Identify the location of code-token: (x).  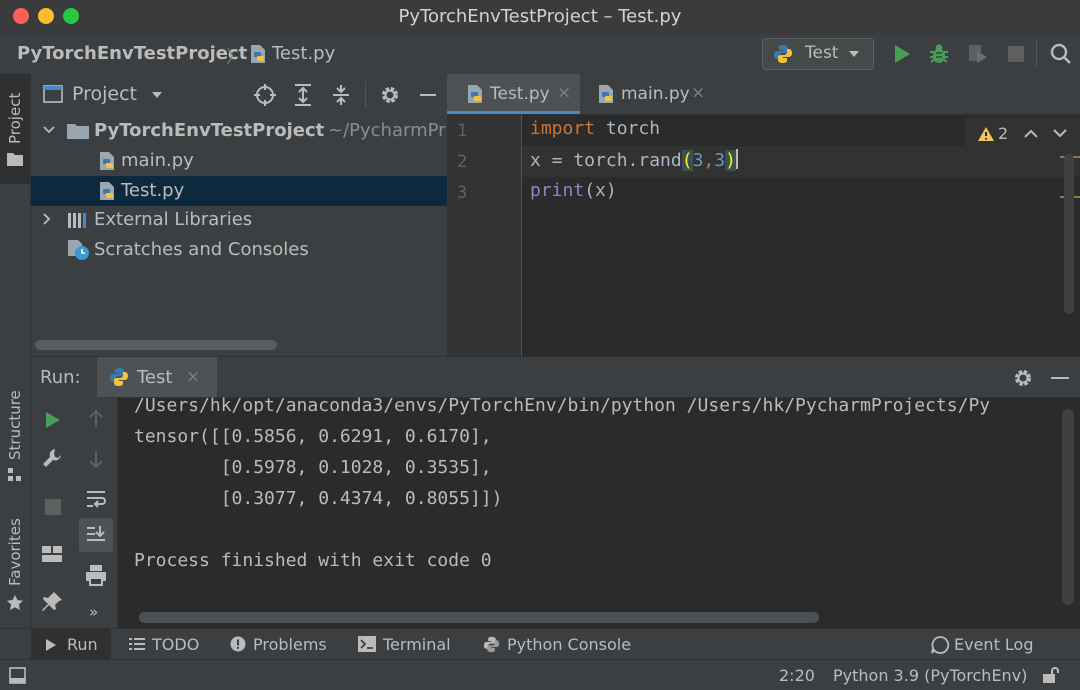
(600, 190).